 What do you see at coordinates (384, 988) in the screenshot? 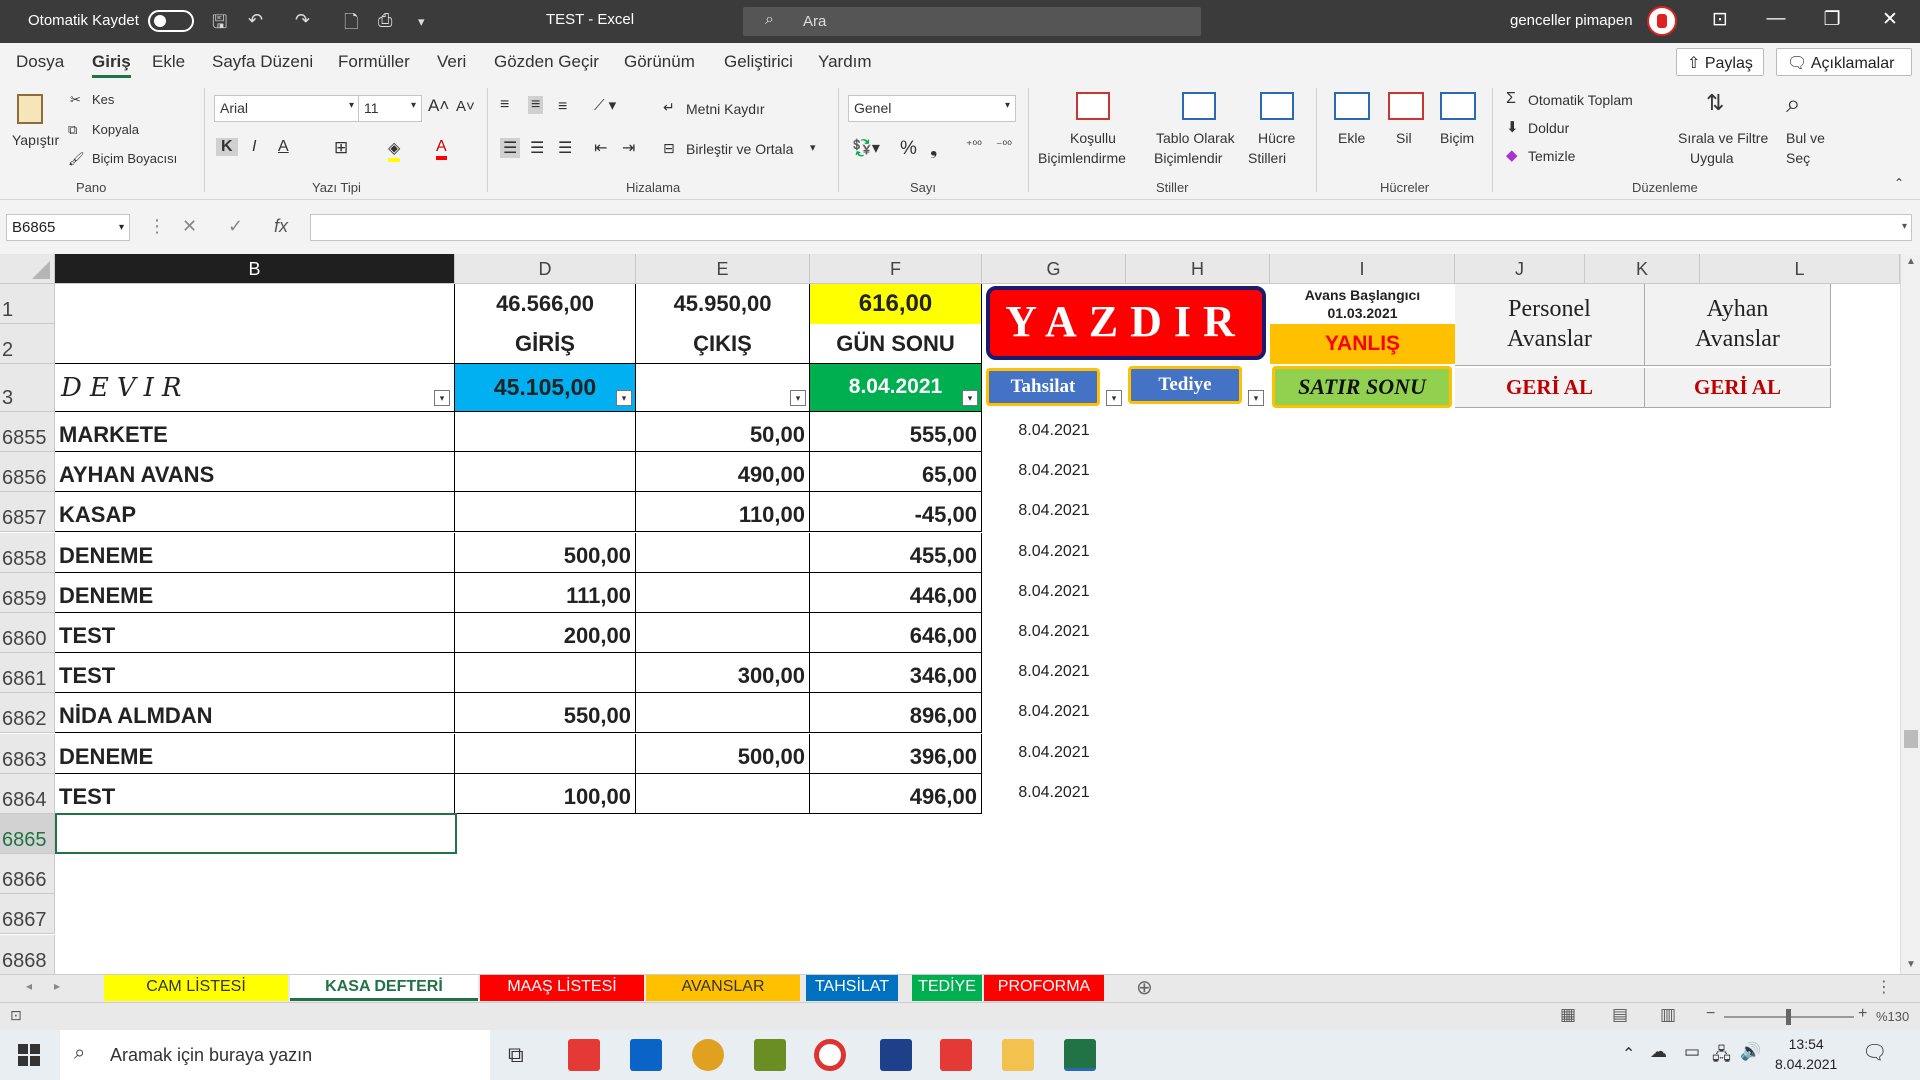
I see `sheet-tab: KASA DEFTERİ` at bounding box center [384, 988].